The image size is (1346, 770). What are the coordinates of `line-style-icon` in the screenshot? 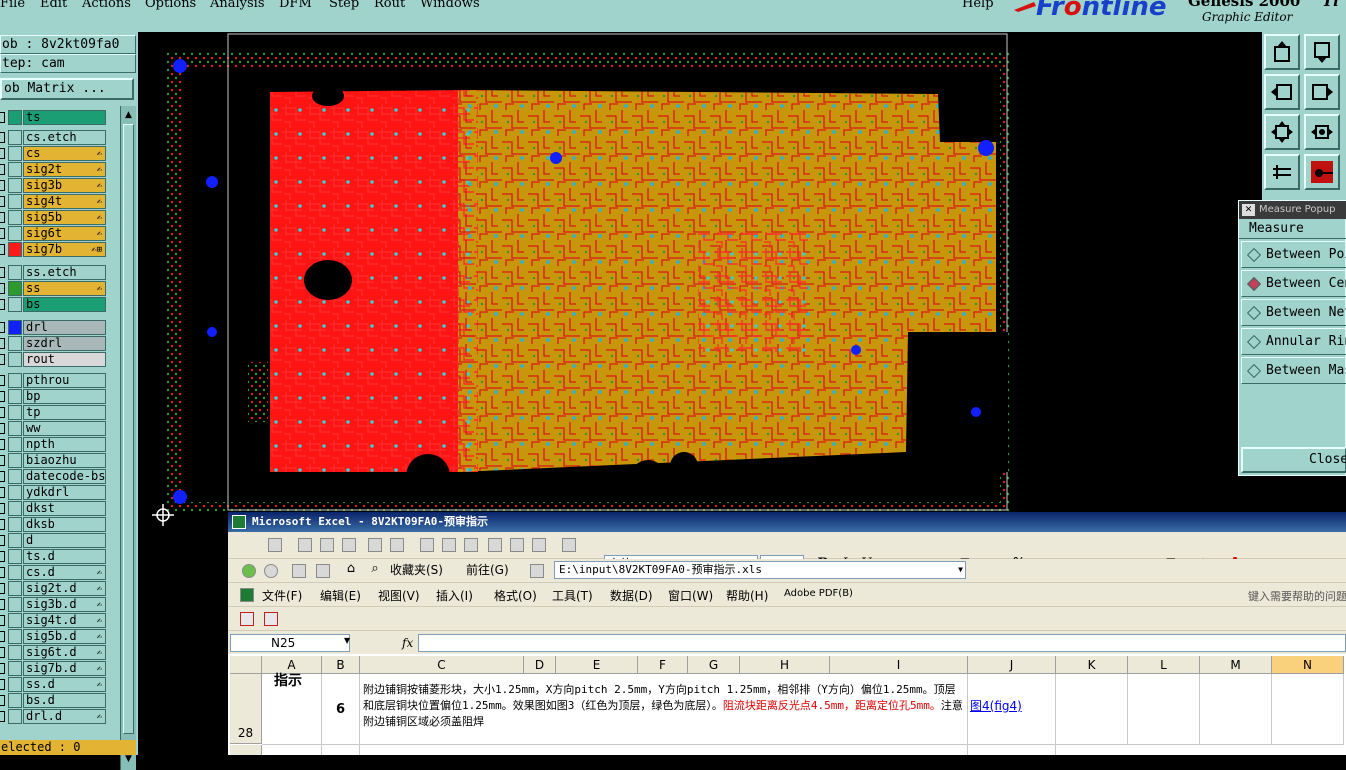 It's located at (471, 545).